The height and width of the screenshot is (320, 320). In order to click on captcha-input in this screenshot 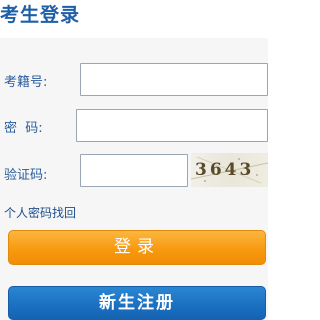, I will do `click(134, 170)`.